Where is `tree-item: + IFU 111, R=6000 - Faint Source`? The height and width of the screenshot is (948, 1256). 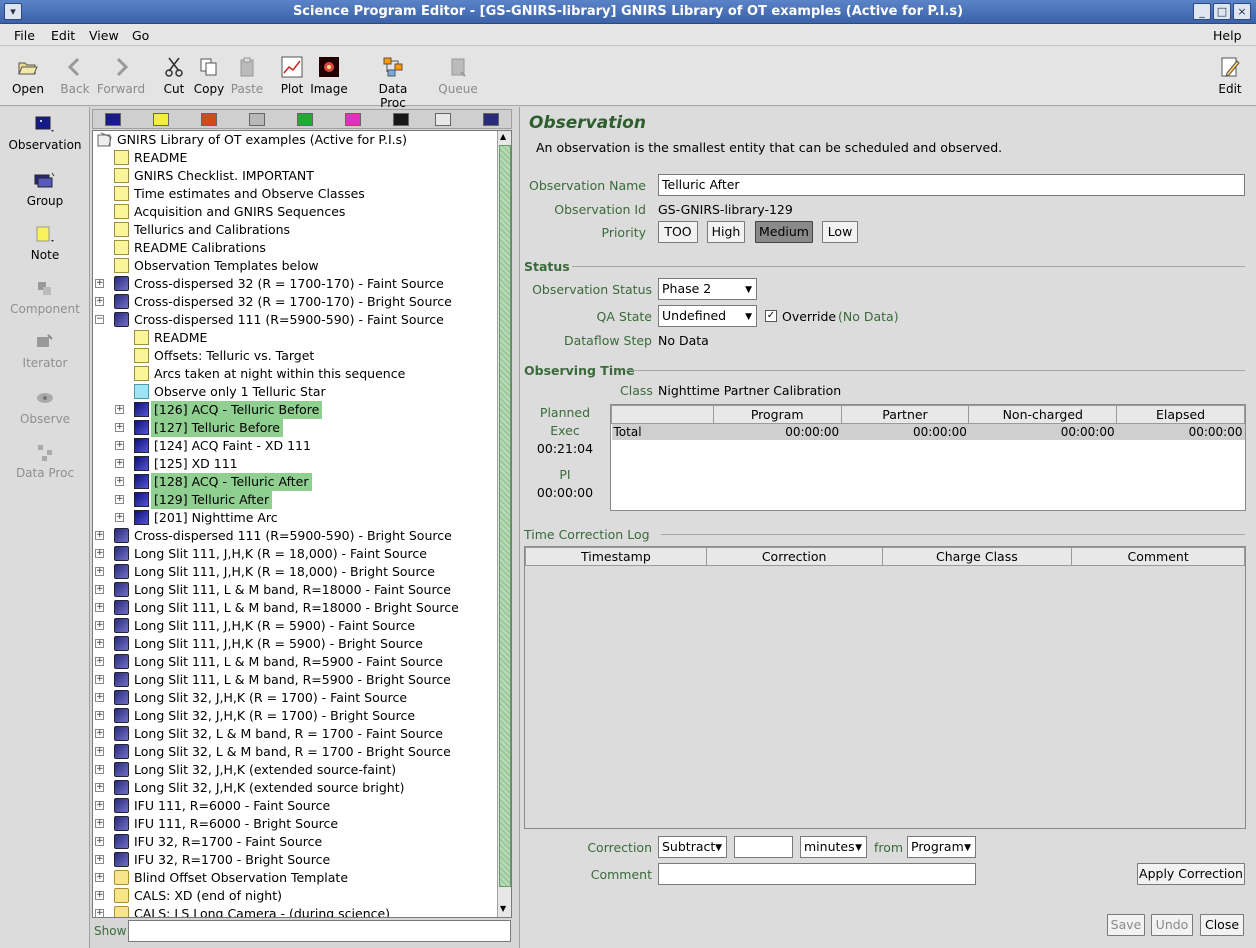 tree-item: + IFU 111, R=6000 - Faint Source is located at coordinates (295, 806).